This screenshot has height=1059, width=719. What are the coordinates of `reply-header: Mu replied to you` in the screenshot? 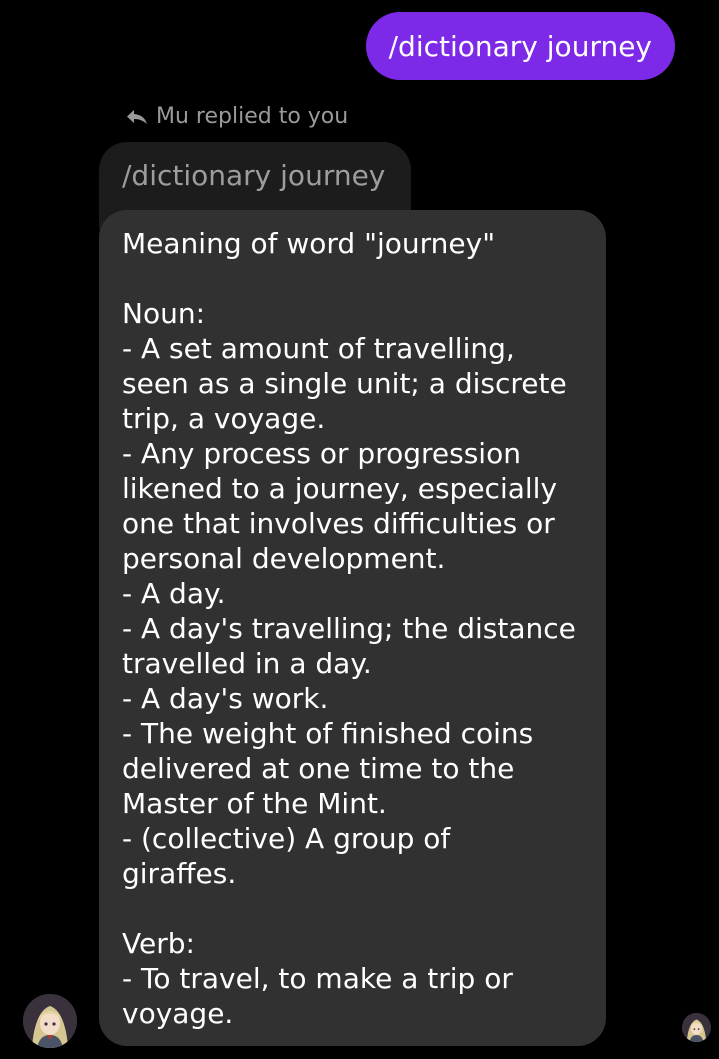 It's located at (237, 116).